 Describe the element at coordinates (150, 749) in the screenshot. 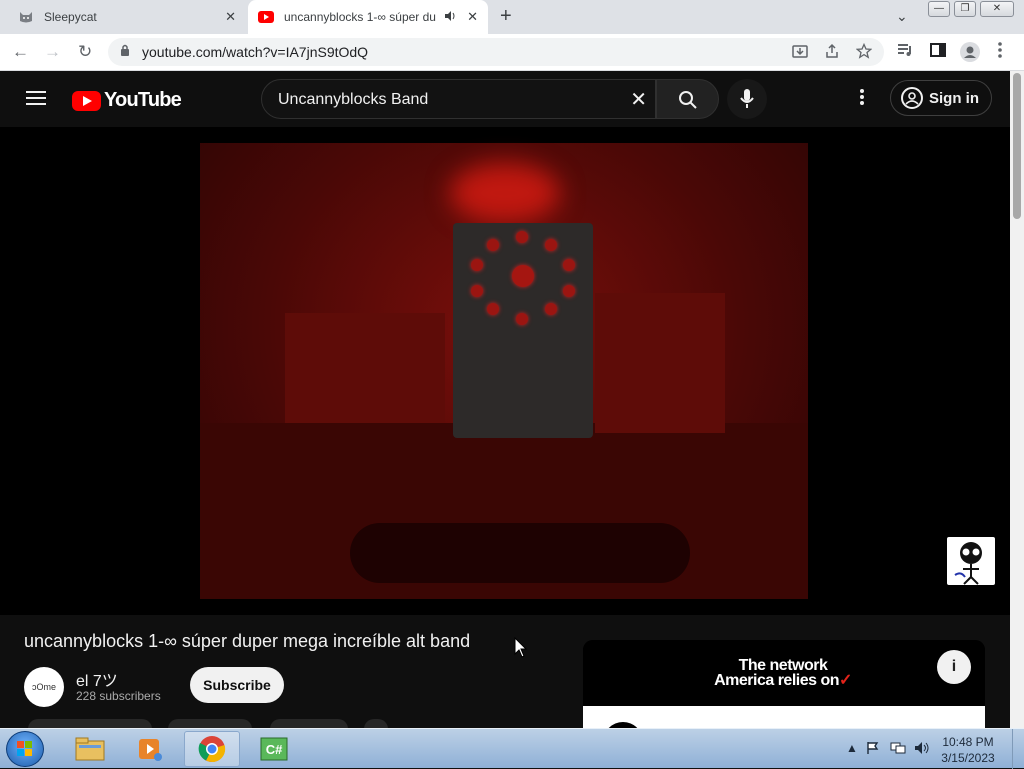

I see `media-player-icon` at that location.